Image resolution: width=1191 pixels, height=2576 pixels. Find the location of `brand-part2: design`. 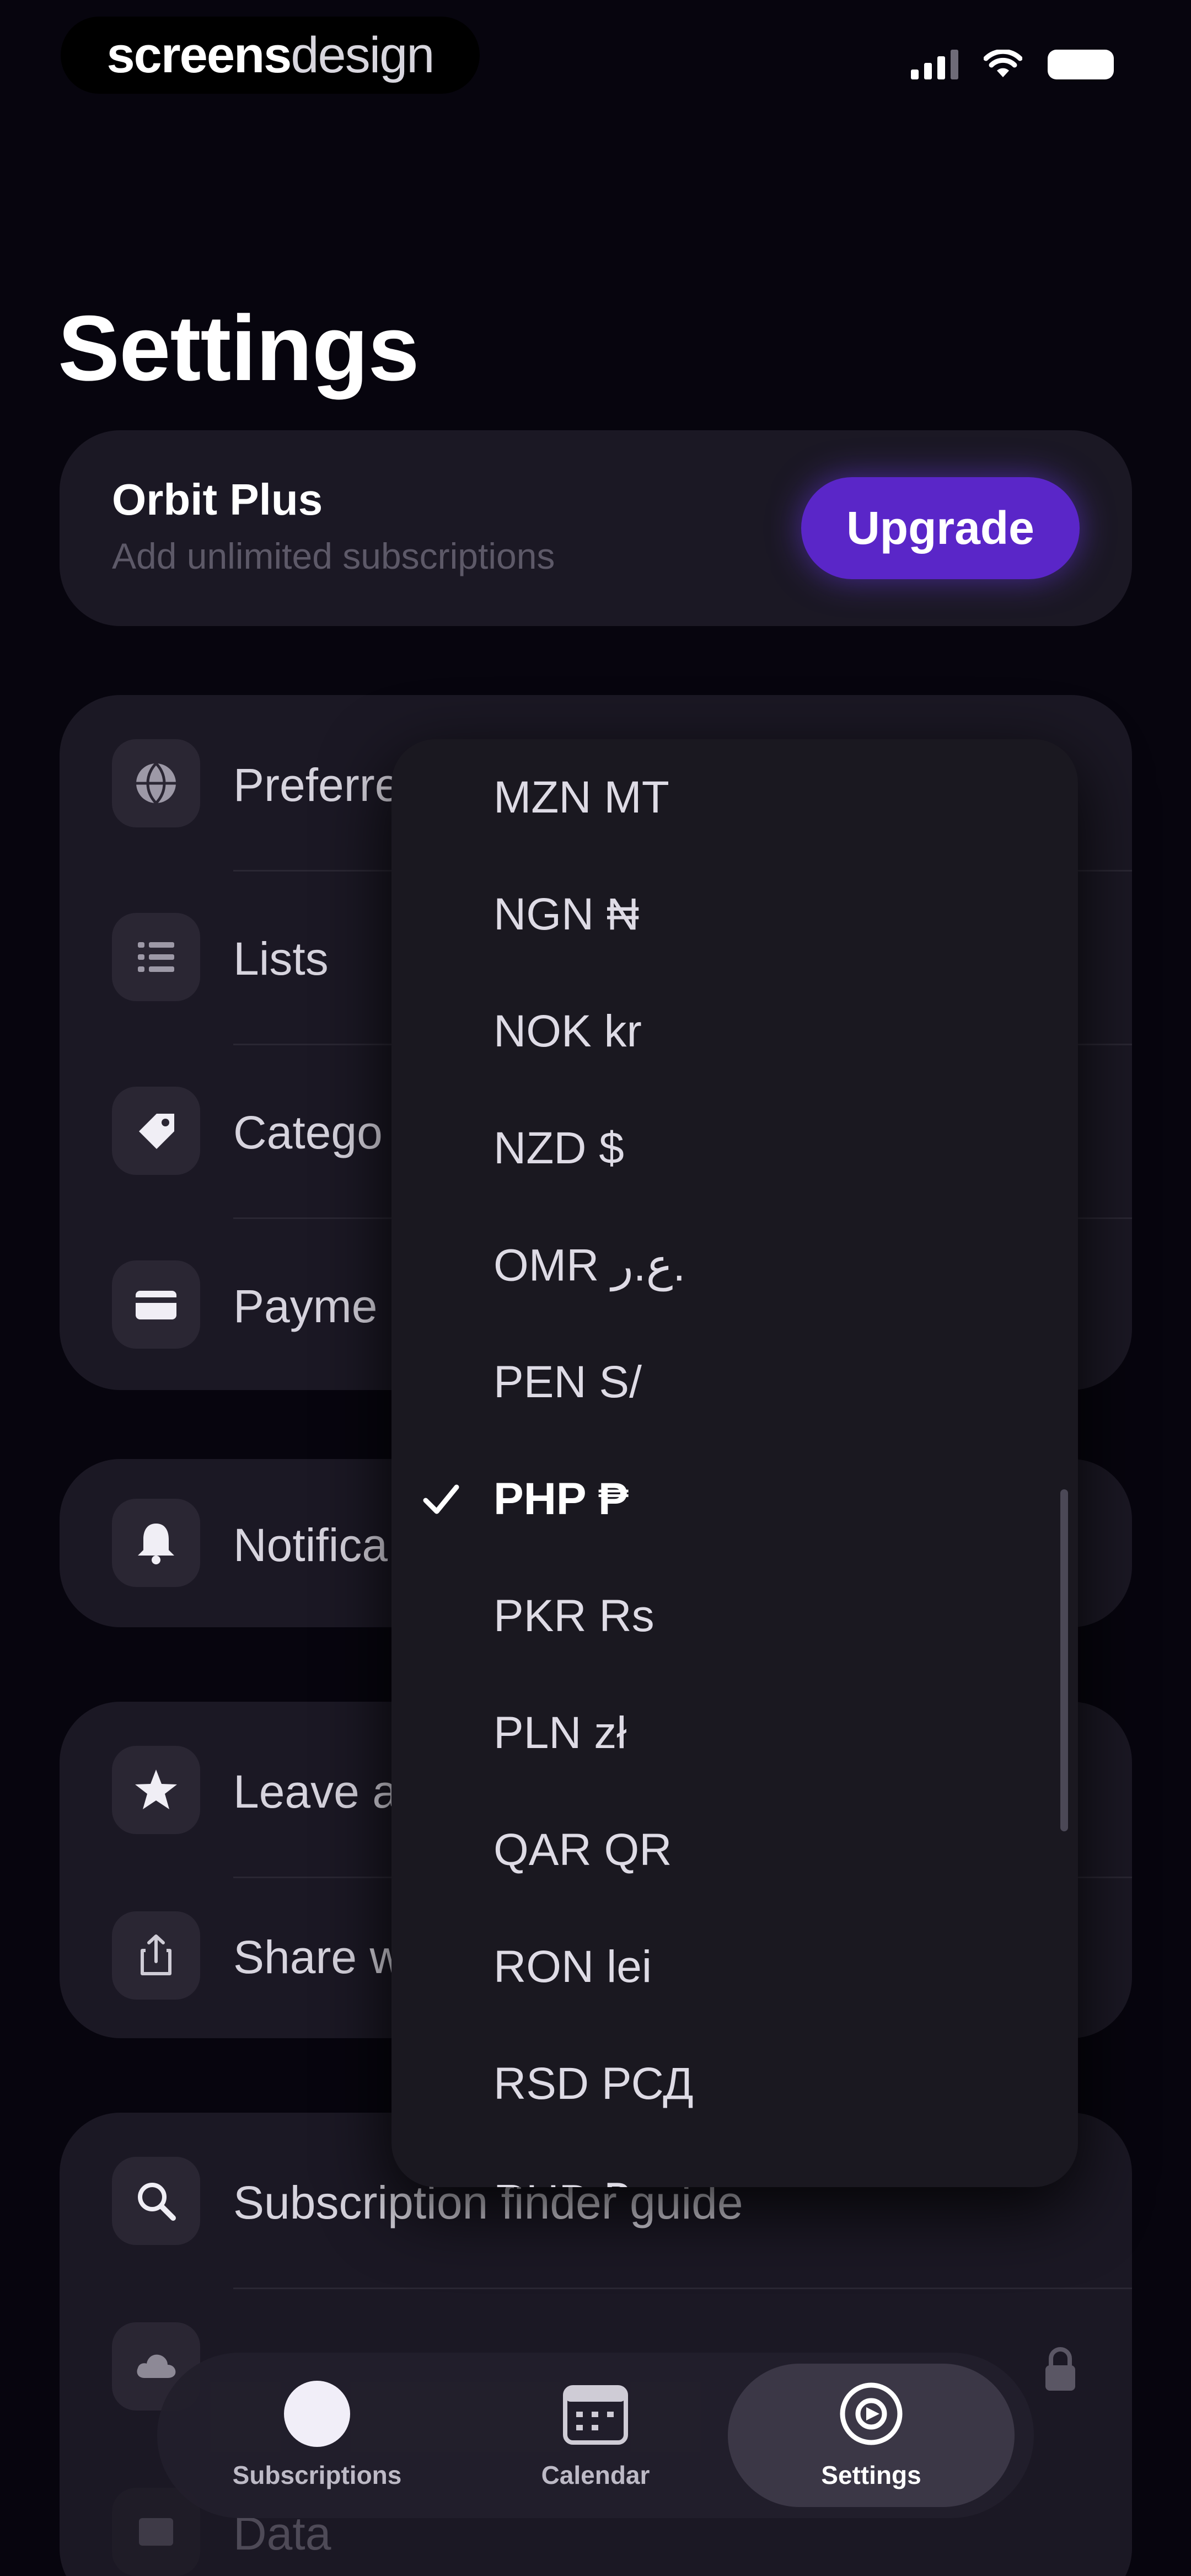

brand-part2: design is located at coordinates (363, 54).